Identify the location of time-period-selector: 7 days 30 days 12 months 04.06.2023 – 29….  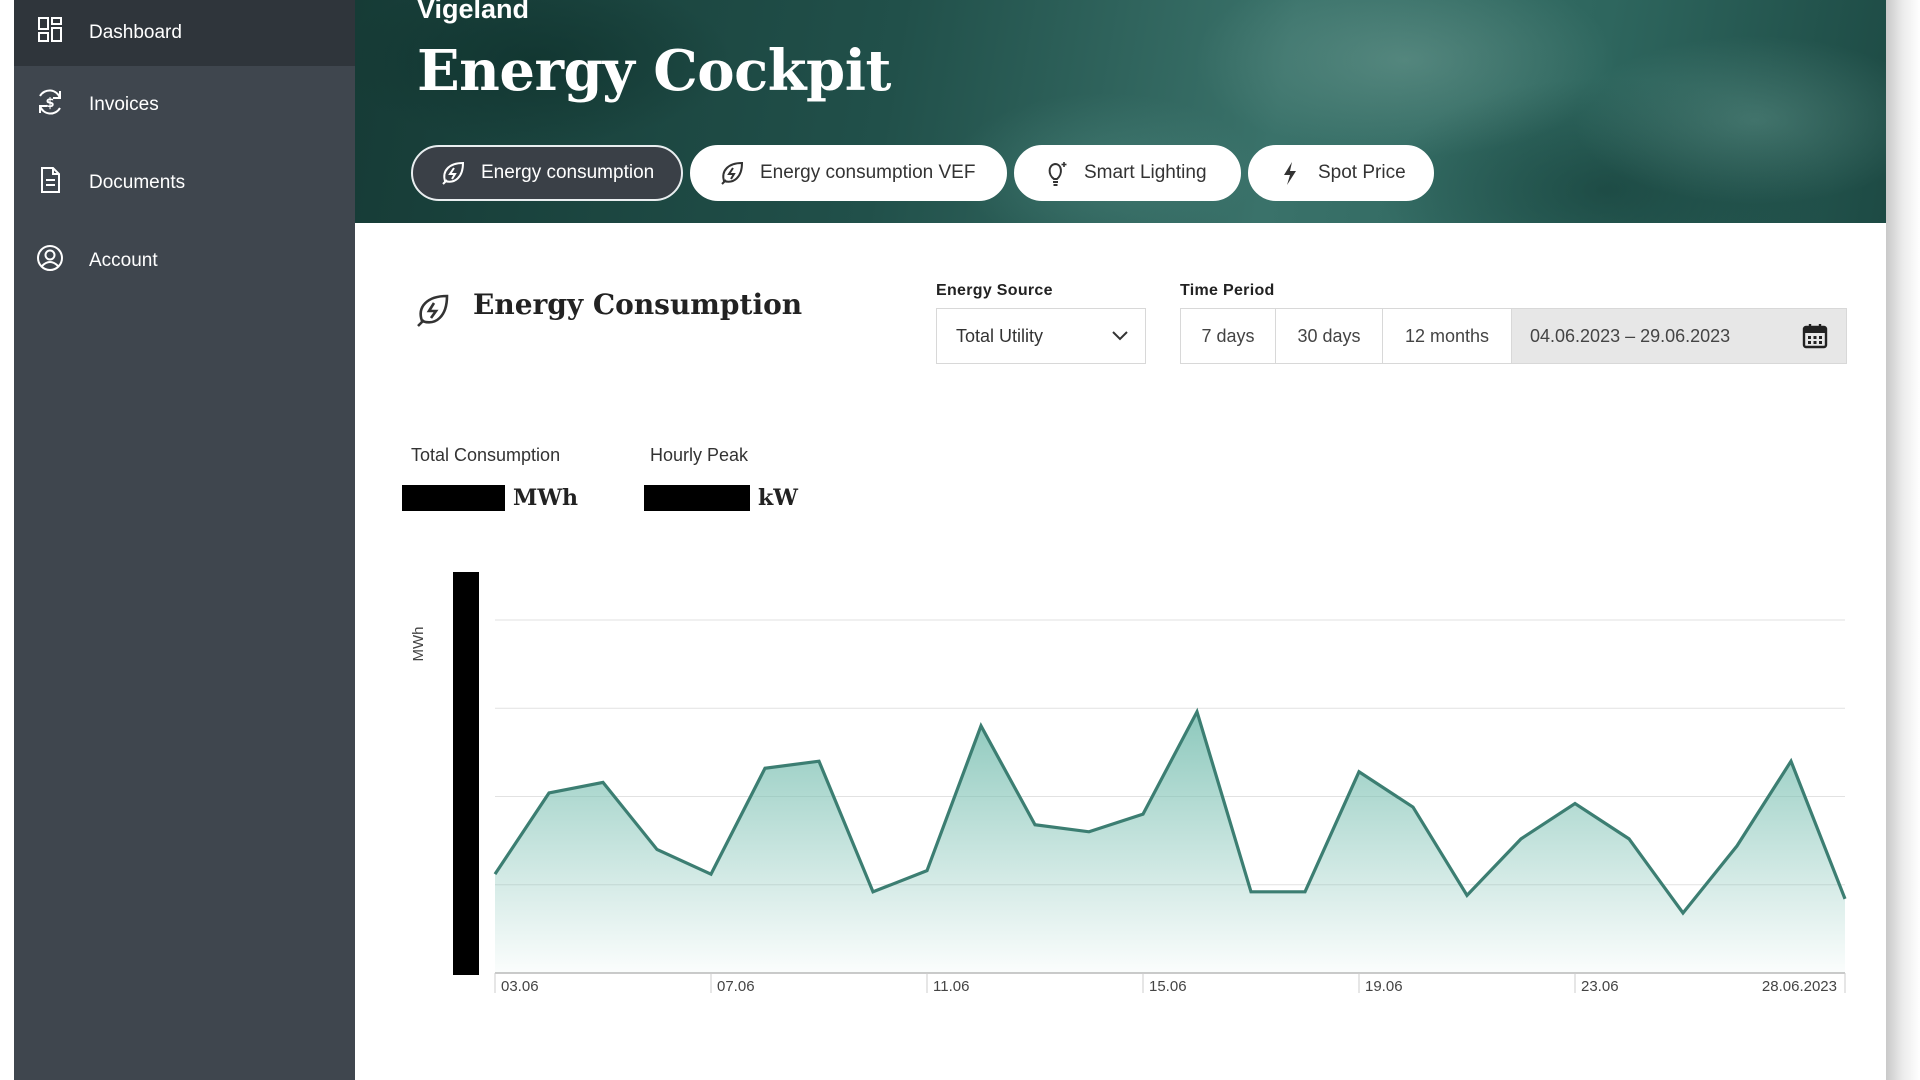
(1513, 336).